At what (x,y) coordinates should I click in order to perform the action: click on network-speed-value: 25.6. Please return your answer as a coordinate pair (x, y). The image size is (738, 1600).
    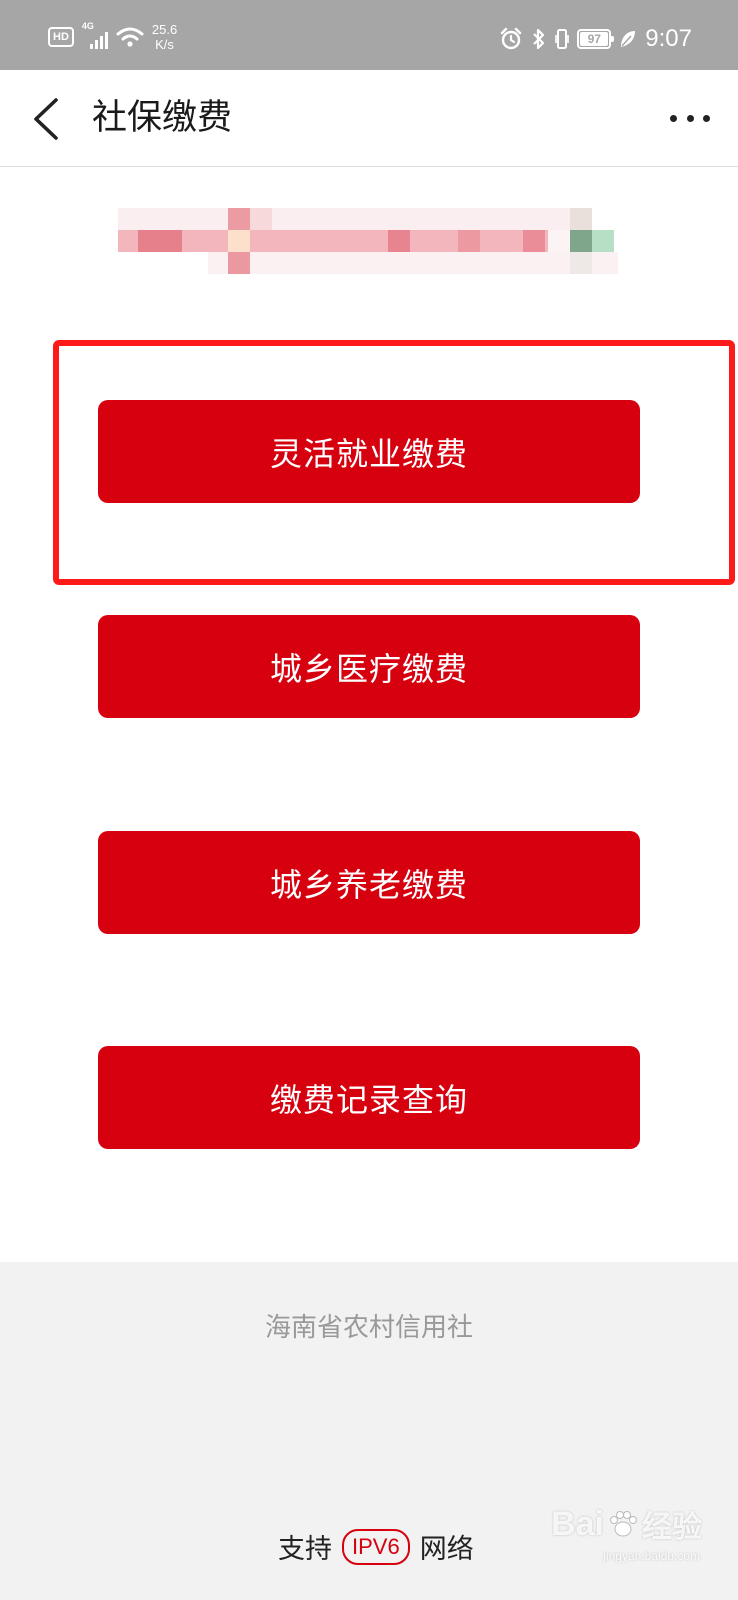
    Looking at the image, I should click on (164, 29).